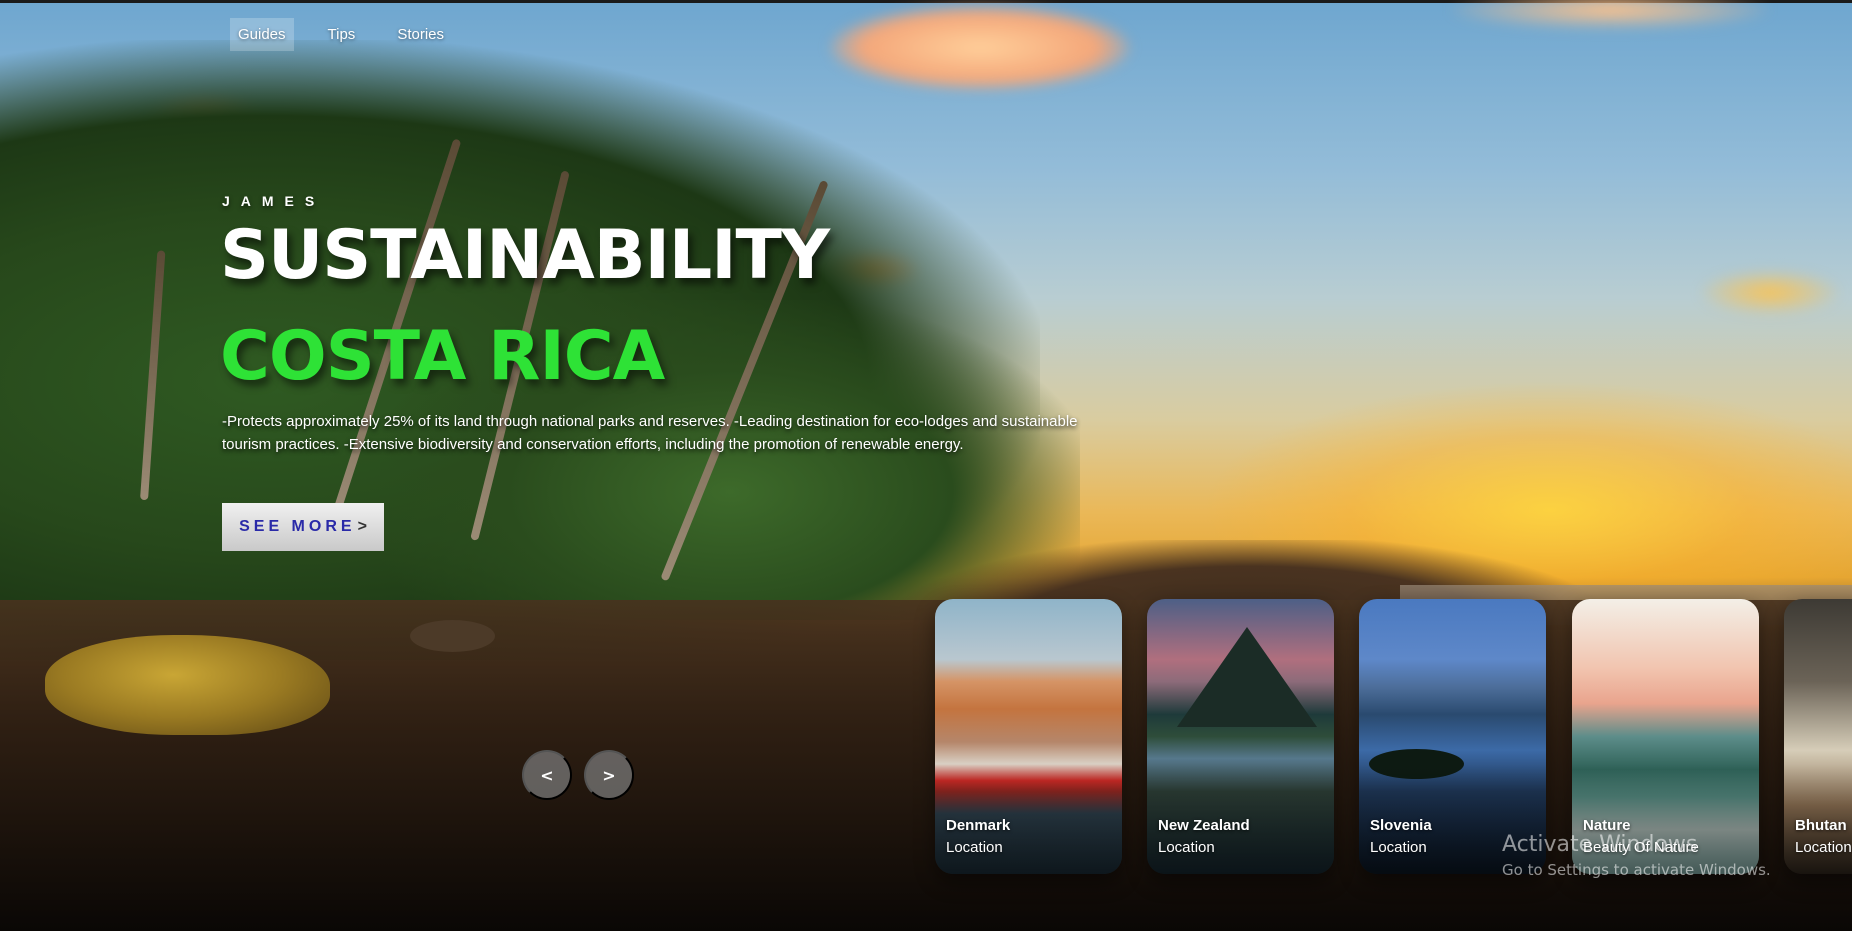 The height and width of the screenshot is (931, 1852). I want to click on see-more-button: SEE MORE >, so click(303, 527).